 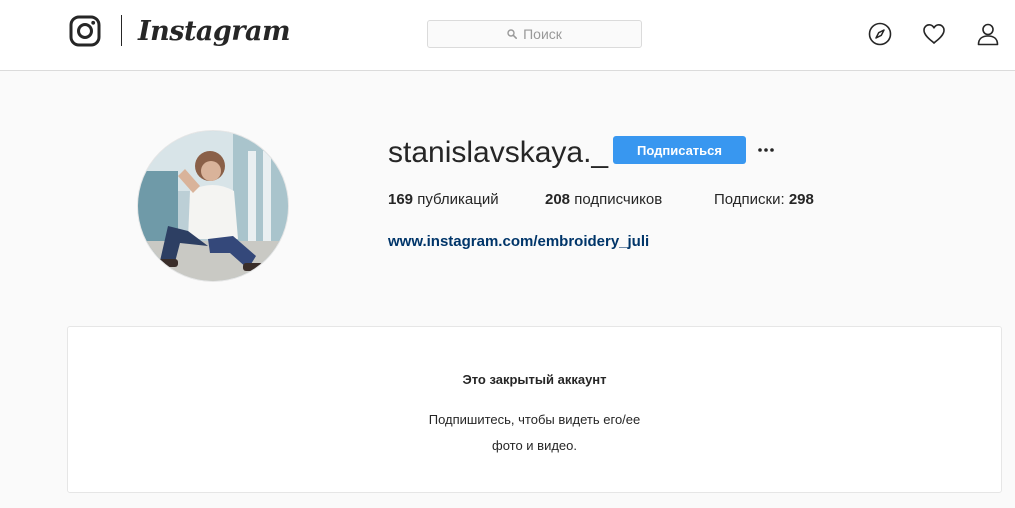 What do you see at coordinates (458, 199) in the screenshot?
I see `posts-label: публикаций` at bounding box center [458, 199].